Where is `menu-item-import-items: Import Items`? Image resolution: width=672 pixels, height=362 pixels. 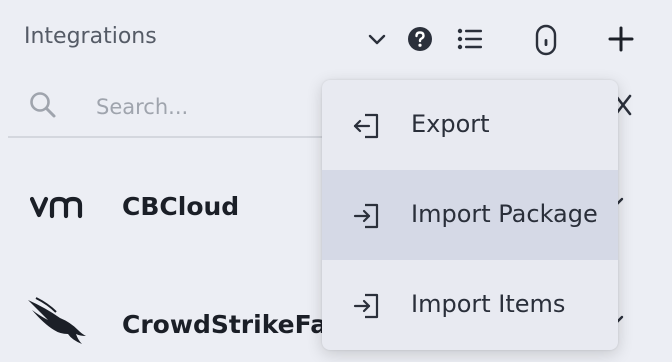 menu-item-import-items: Import Items is located at coordinates (470, 305).